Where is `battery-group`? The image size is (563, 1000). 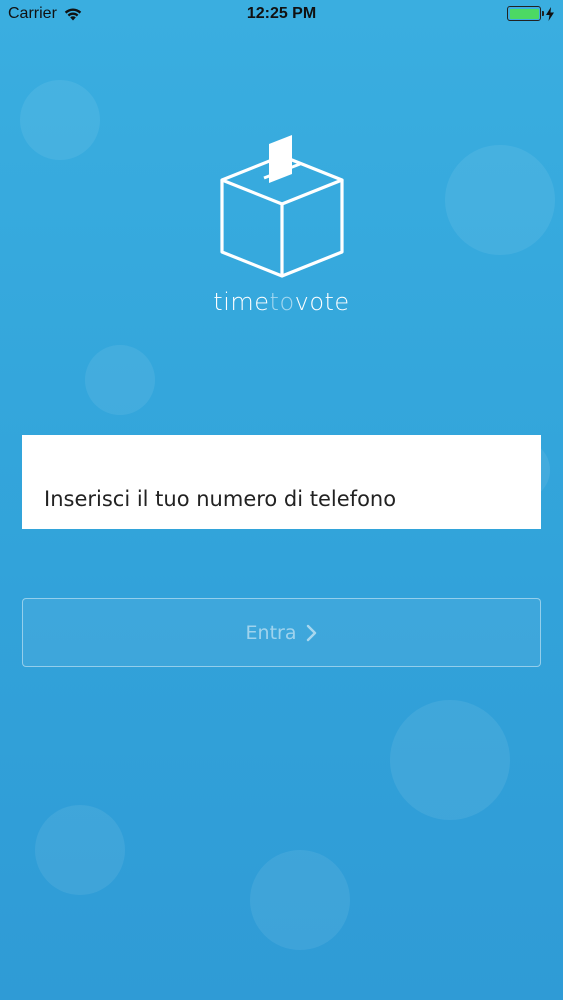 battery-group is located at coordinates (531, 13).